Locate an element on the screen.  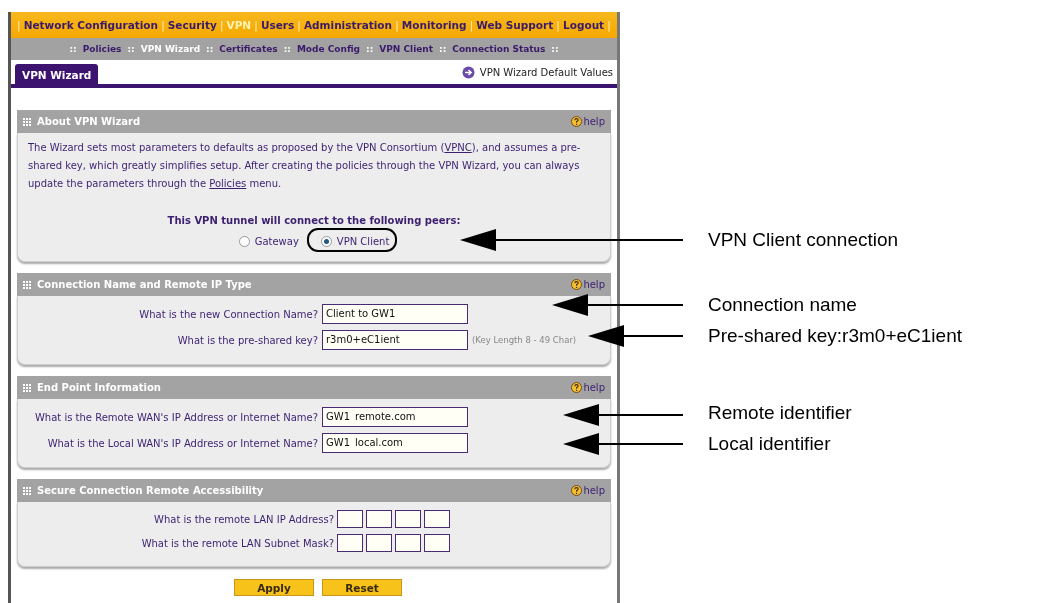
callout-label: Pre-shared key:r3m0+eC1ient is located at coordinates (835, 336).